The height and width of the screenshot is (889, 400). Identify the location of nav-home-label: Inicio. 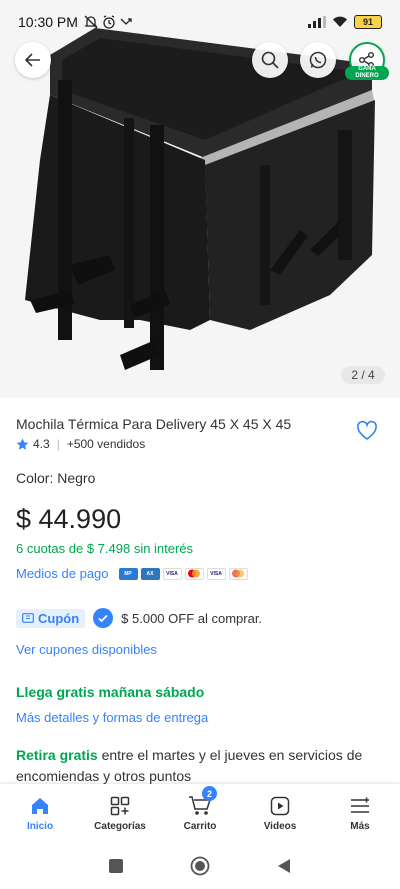
(40, 826).